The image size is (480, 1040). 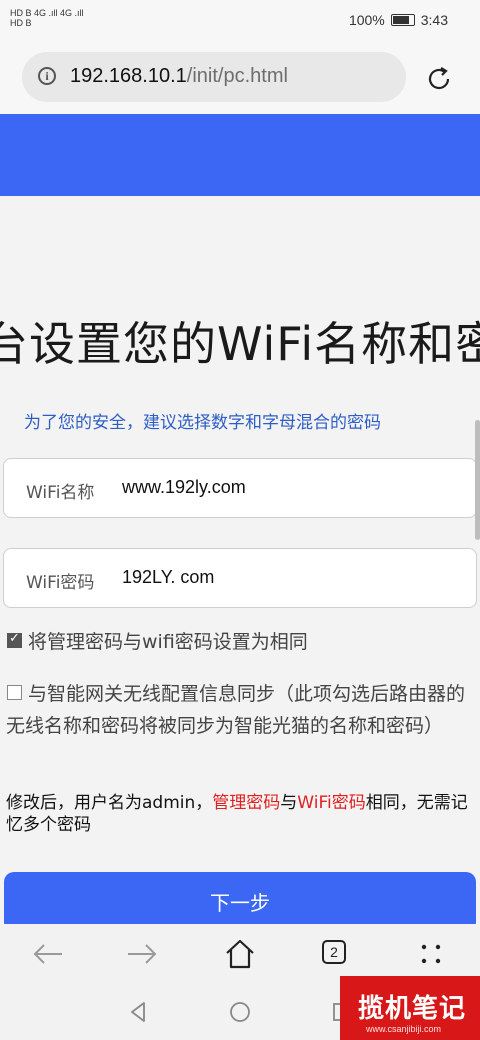 What do you see at coordinates (402, 20) in the screenshot?
I see `battery-icon` at bounding box center [402, 20].